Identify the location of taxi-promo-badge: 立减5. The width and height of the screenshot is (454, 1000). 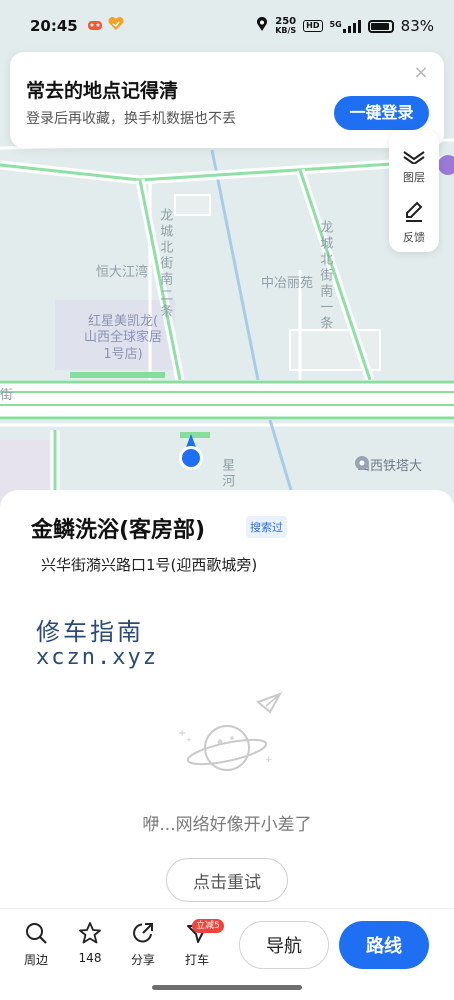
(208, 926).